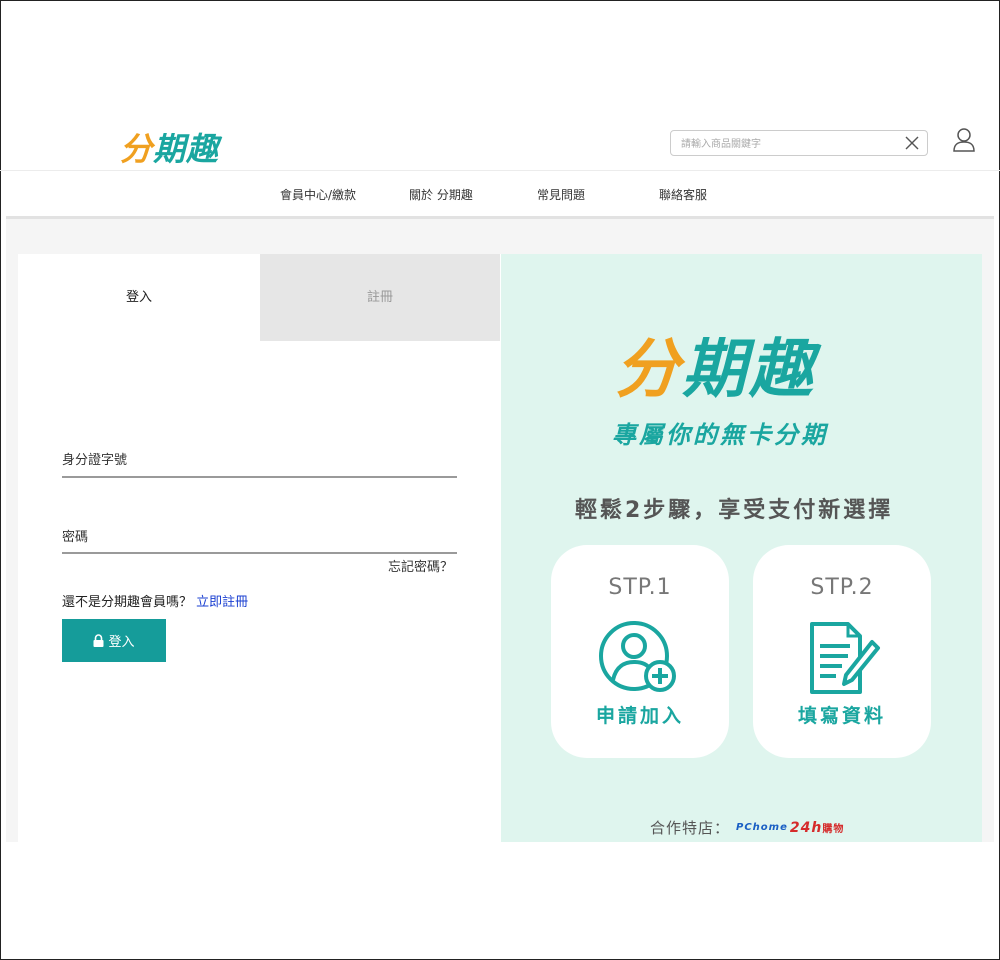  What do you see at coordinates (380, 297) in the screenshot?
I see `tab-register: 註冊` at bounding box center [380, 297].